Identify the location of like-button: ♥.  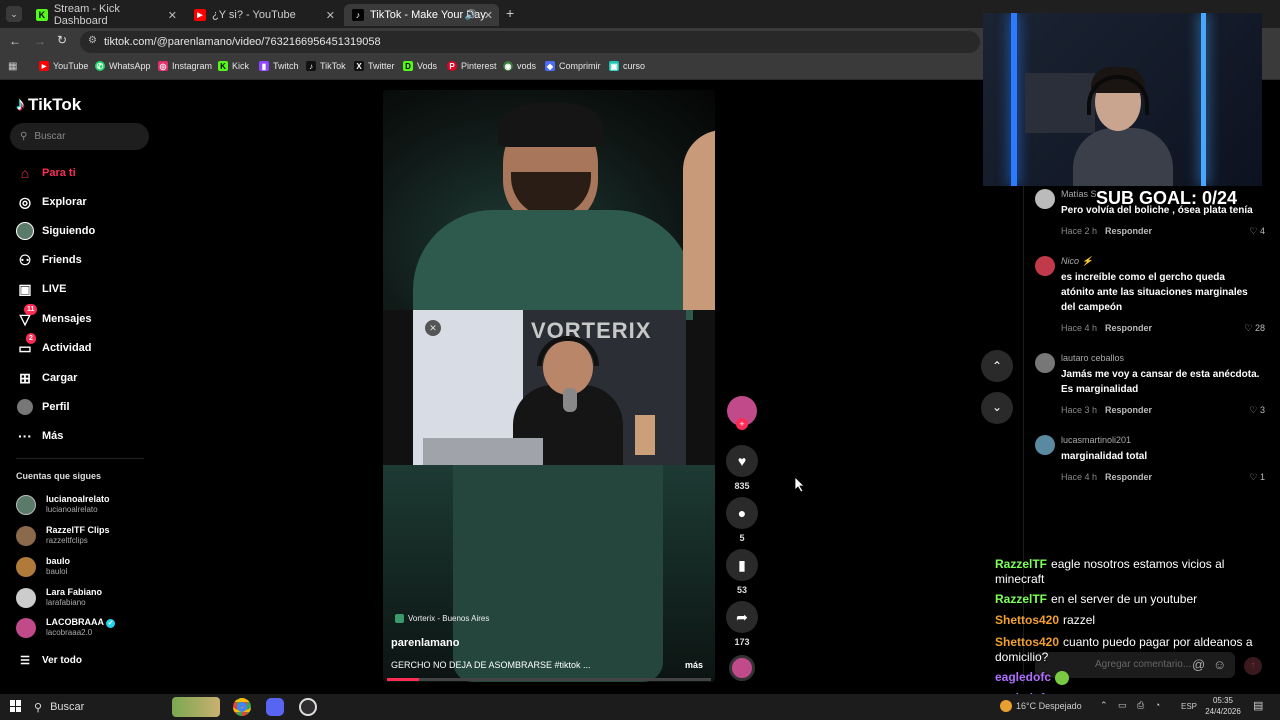
(742, 461).